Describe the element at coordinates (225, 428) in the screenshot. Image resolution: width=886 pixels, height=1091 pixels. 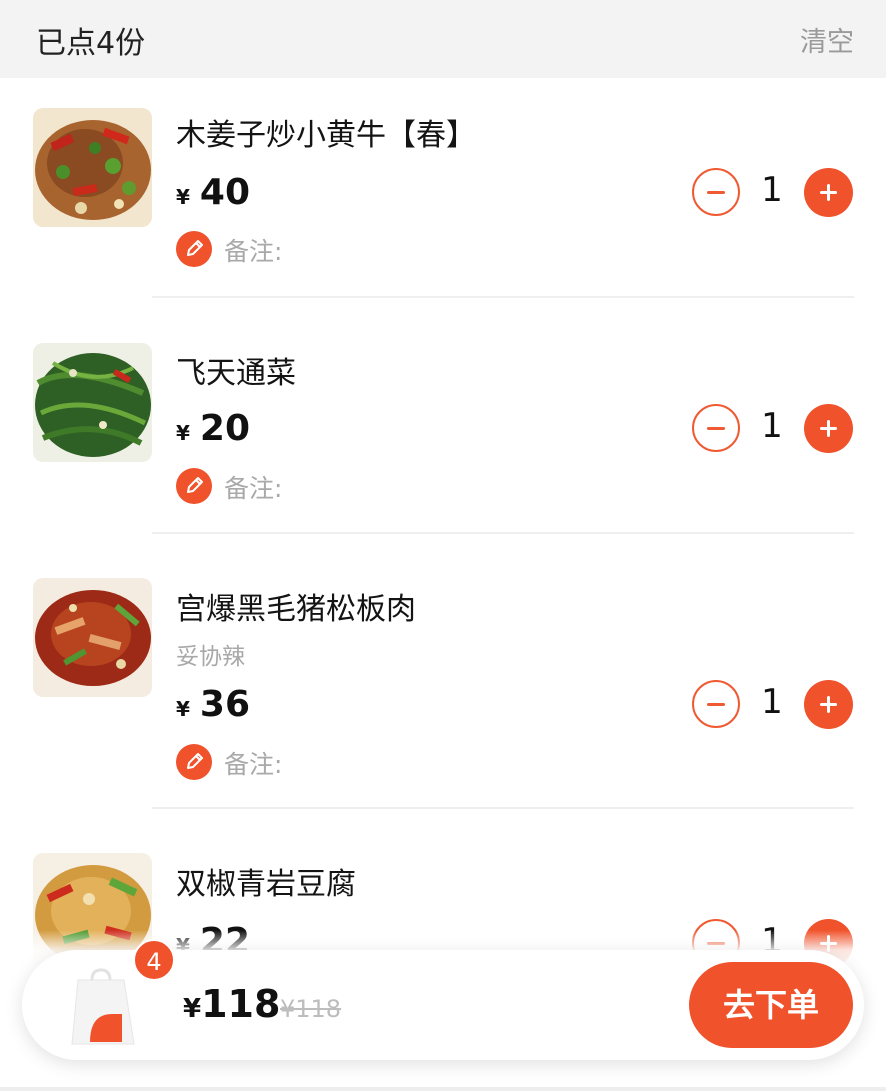
I see `price-value: 20` at that location.